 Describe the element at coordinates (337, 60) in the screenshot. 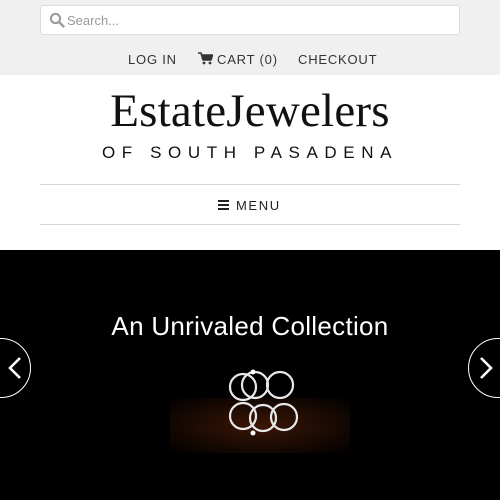

I see `checkout-link: CHECKOUT` at that location.